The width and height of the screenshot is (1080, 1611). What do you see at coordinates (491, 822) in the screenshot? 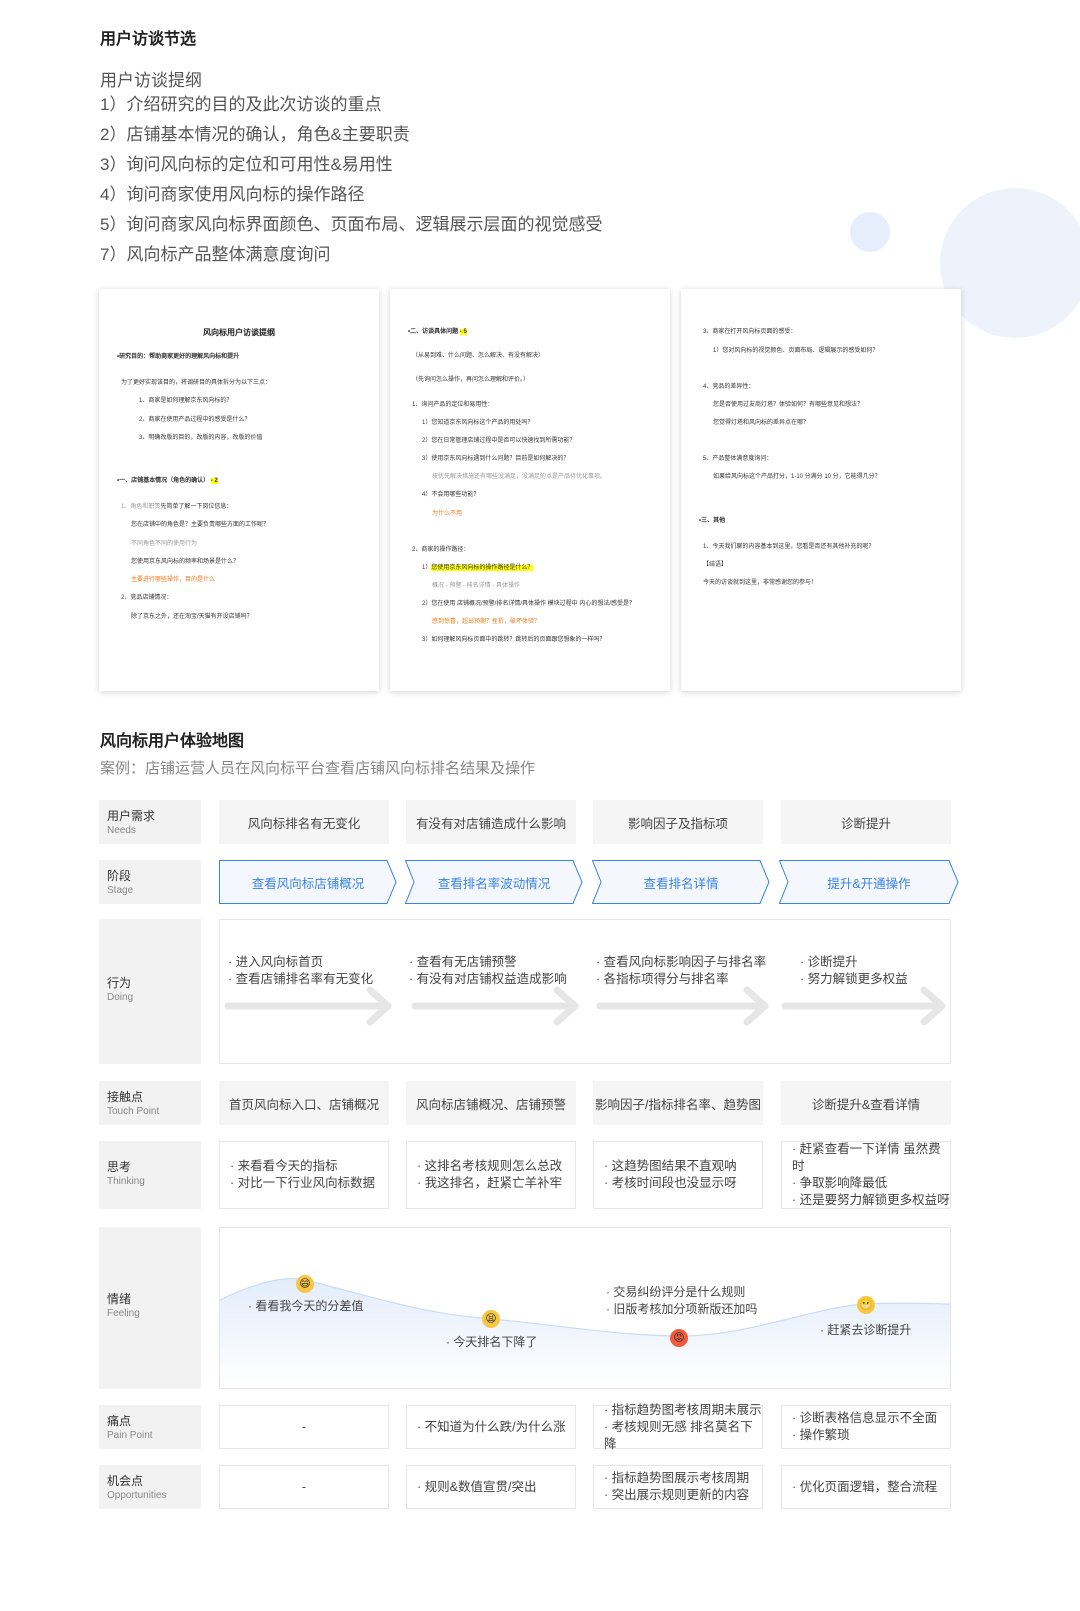
I see `needs-cell: 有没有对店铺造成什么影响` at bounding box center [491, 822].